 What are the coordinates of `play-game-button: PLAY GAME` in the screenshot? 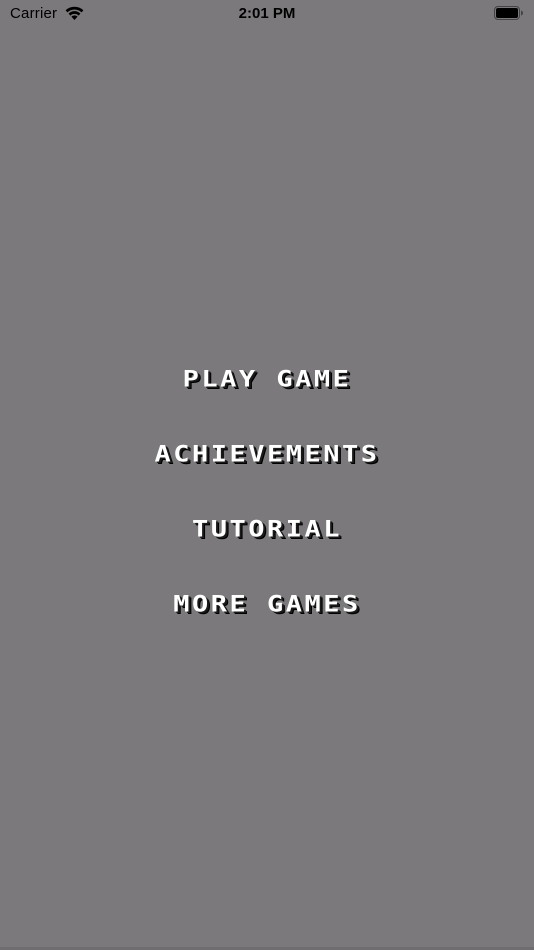 It's located at (267, 393).